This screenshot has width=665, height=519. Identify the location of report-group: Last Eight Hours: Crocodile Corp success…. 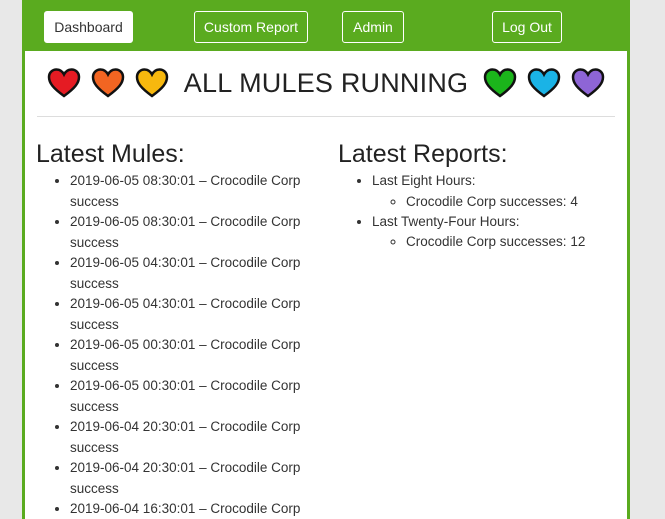
(497, 191).